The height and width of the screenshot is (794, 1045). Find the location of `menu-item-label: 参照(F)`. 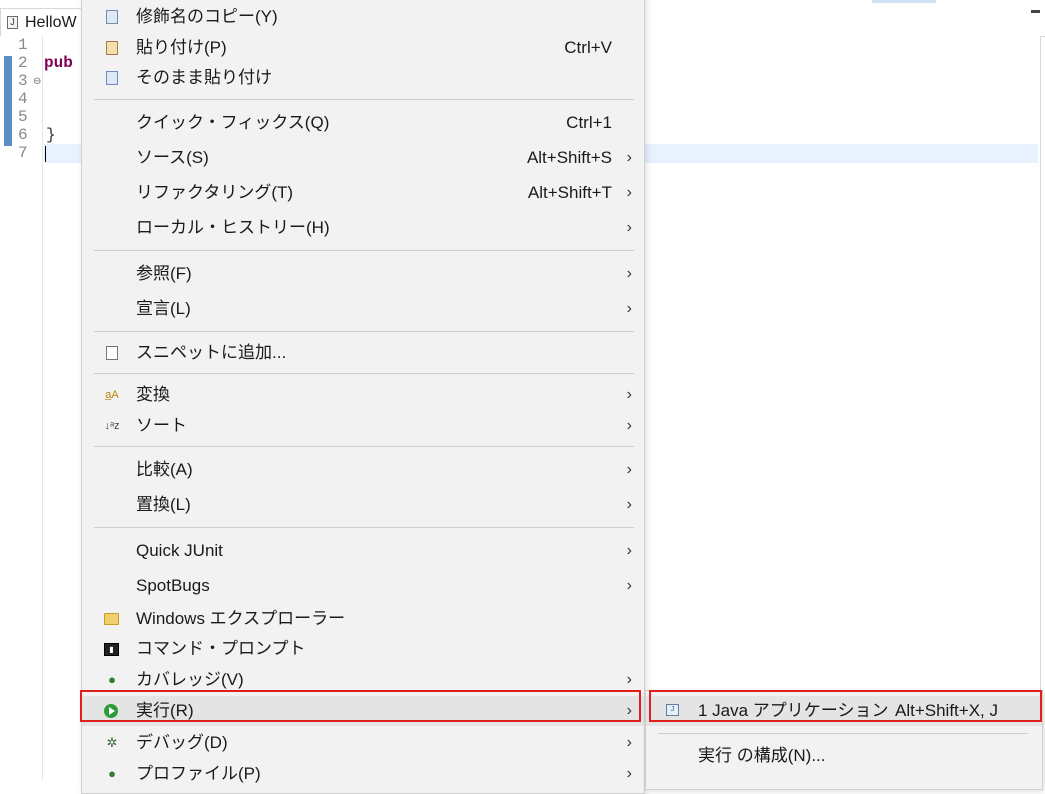

menu-item-label: 参照(F) is located at coordinates (164, 273).